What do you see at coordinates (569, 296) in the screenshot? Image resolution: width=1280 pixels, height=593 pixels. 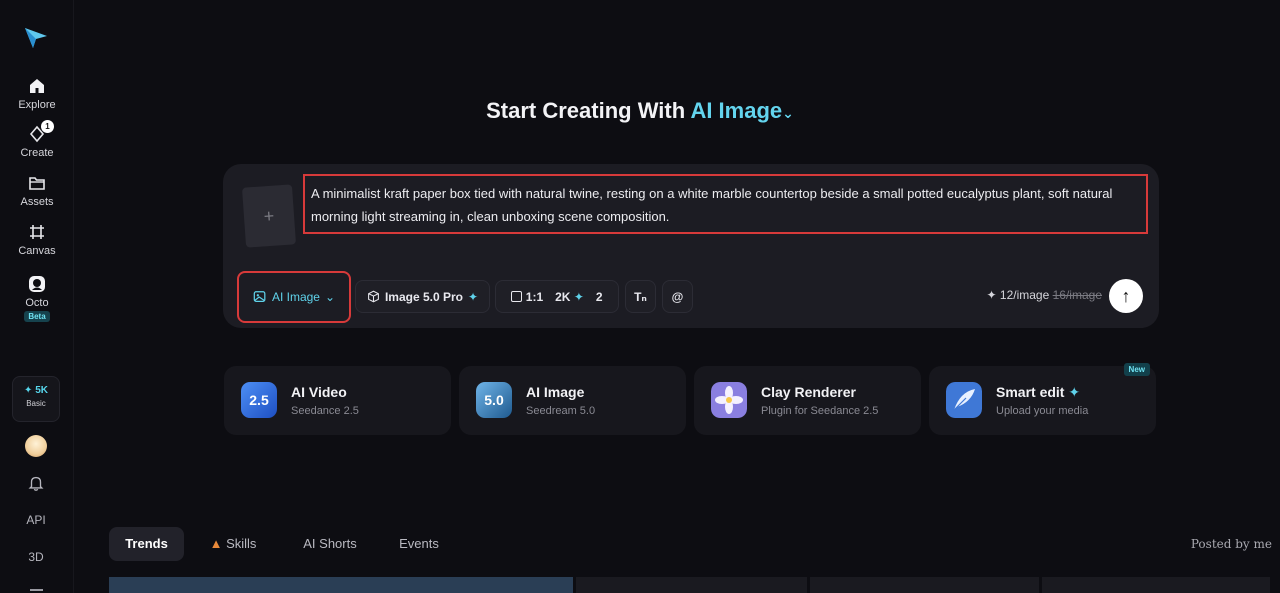 I see `resolution: 2K ✦` at bounding box center [569, 296].